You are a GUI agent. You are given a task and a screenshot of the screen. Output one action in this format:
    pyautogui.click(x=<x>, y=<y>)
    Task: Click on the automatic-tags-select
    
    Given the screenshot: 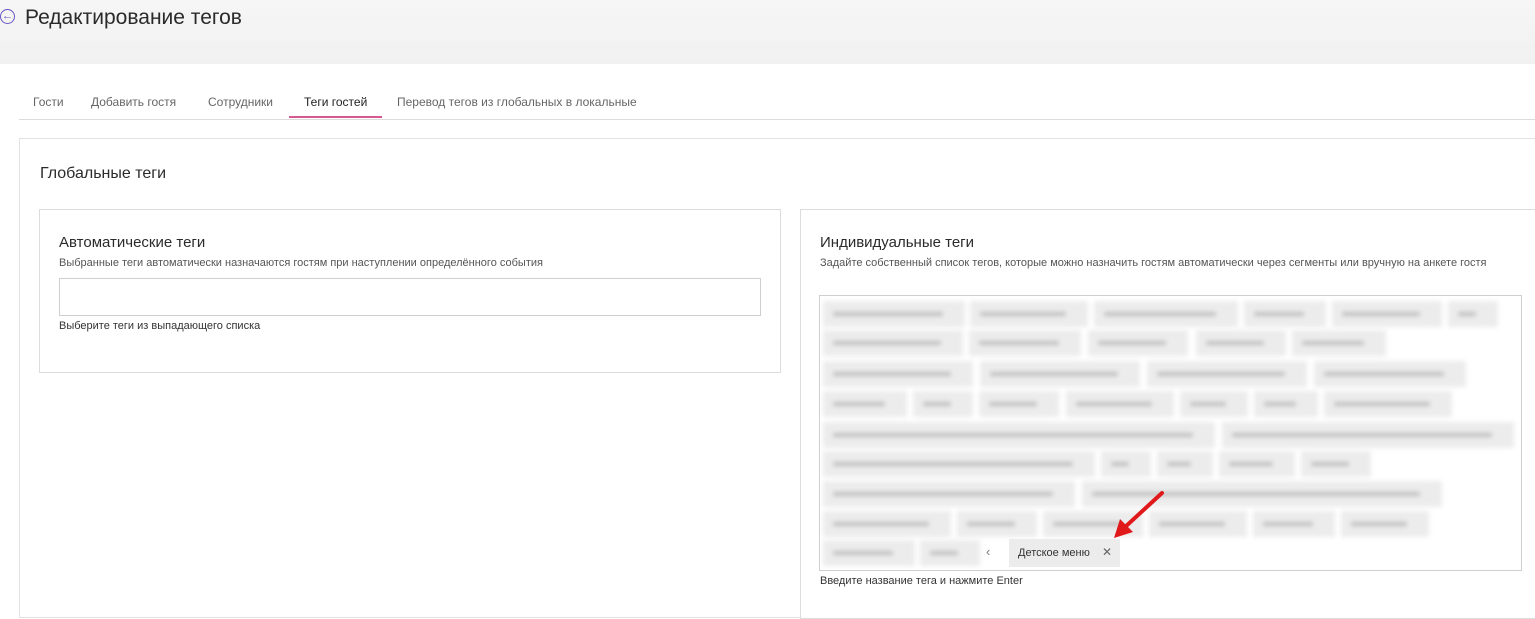 What is the action you would take?
    pyautogui.click(x=410, y=297)
    